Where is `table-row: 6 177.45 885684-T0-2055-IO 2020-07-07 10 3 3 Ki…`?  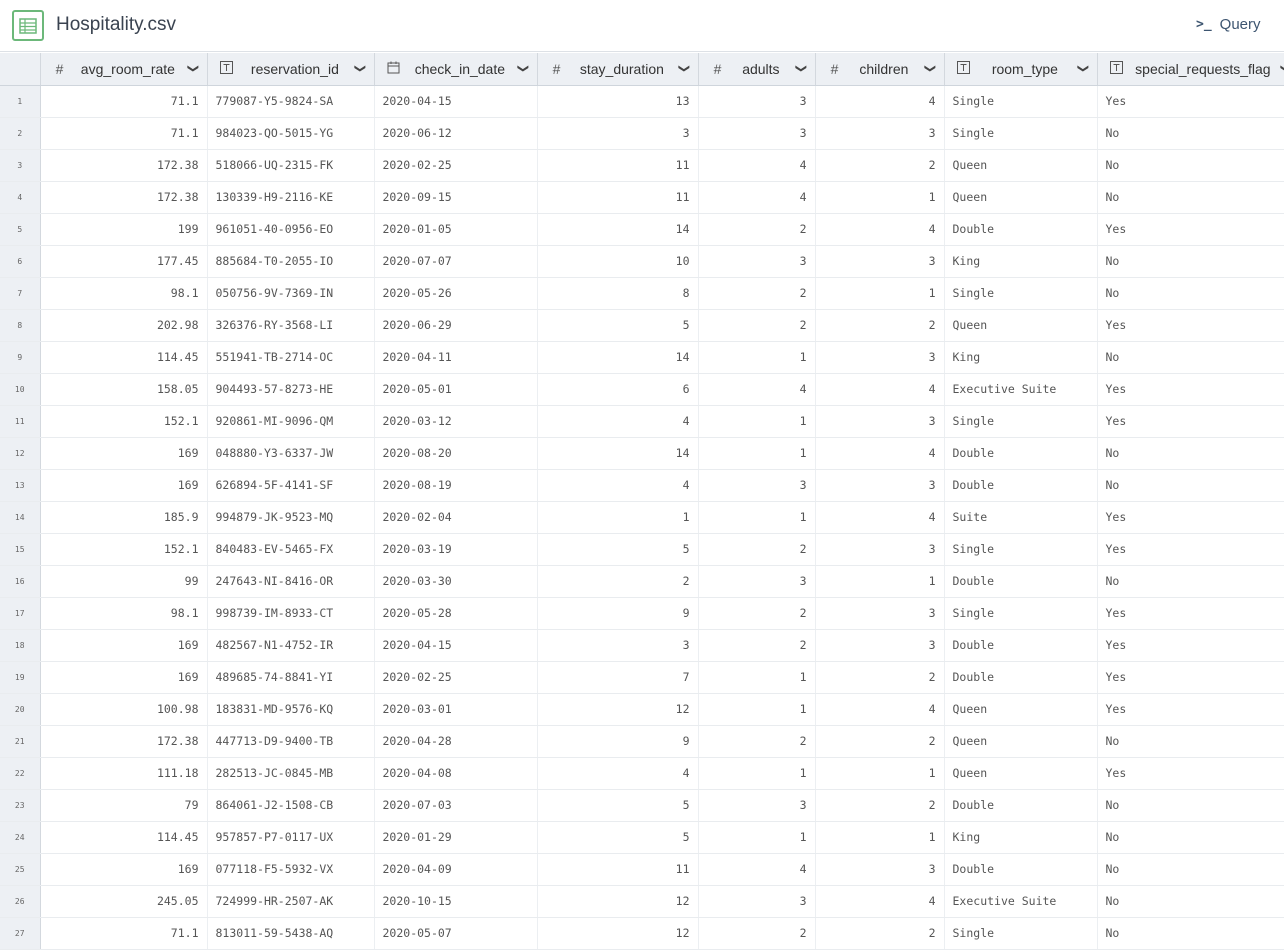
table-row: 6 177.45 885684-T0-2055-IO 2020-07-07 10 3 3 Ki… is located at coordinates (642, 261).